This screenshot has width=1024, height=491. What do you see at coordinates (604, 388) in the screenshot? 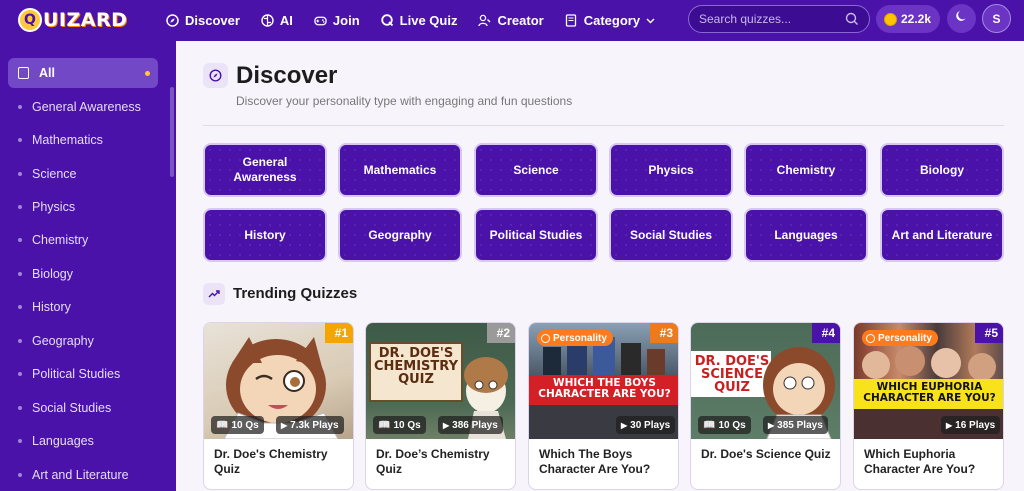
I see `thumbnail-text: WHICH THE BOYS CHARACTER ARE YOU?` at bounding box center [604, 388].